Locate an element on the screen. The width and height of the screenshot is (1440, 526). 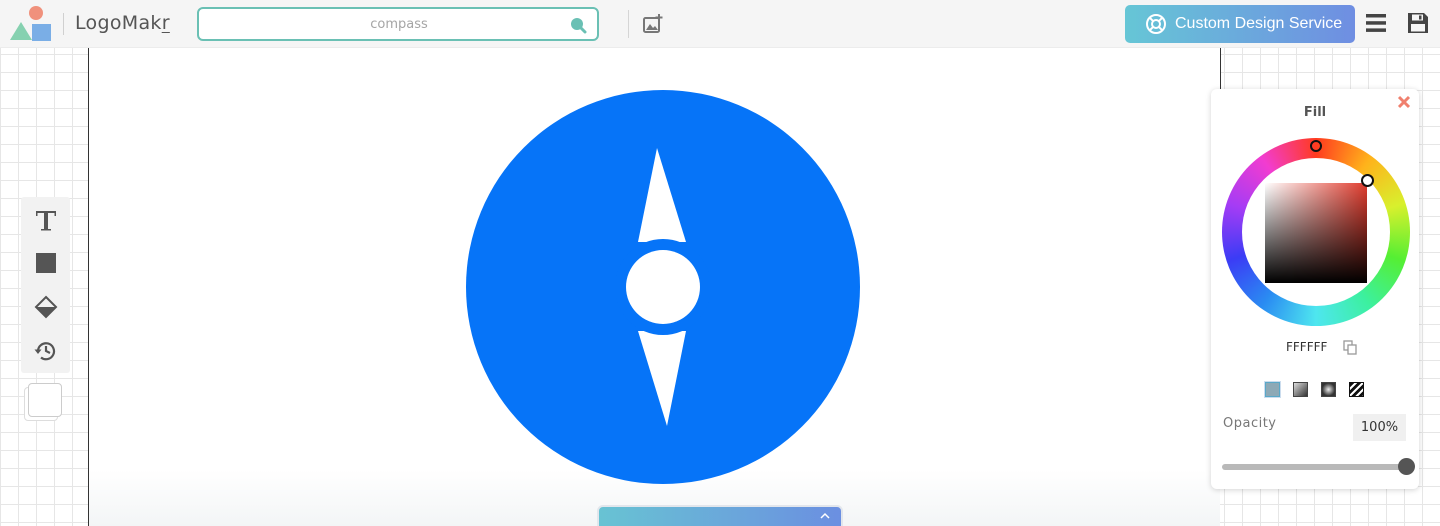
hue-handle is located at coordinates (1316, 146).